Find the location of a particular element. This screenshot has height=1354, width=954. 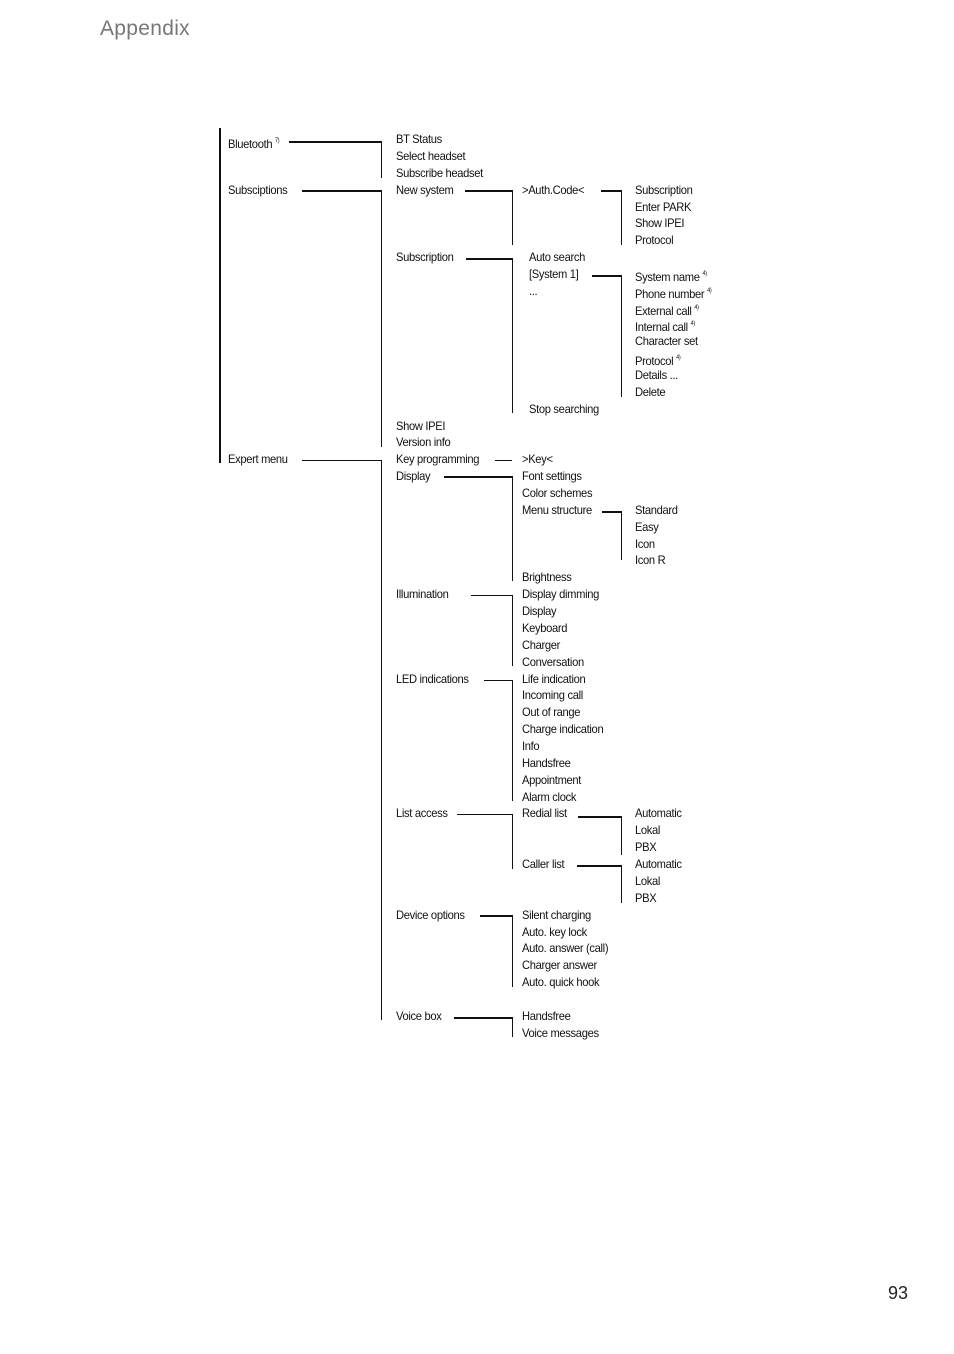

menu-node-level4: Internal call 4) is located at coordinates (665, 325).